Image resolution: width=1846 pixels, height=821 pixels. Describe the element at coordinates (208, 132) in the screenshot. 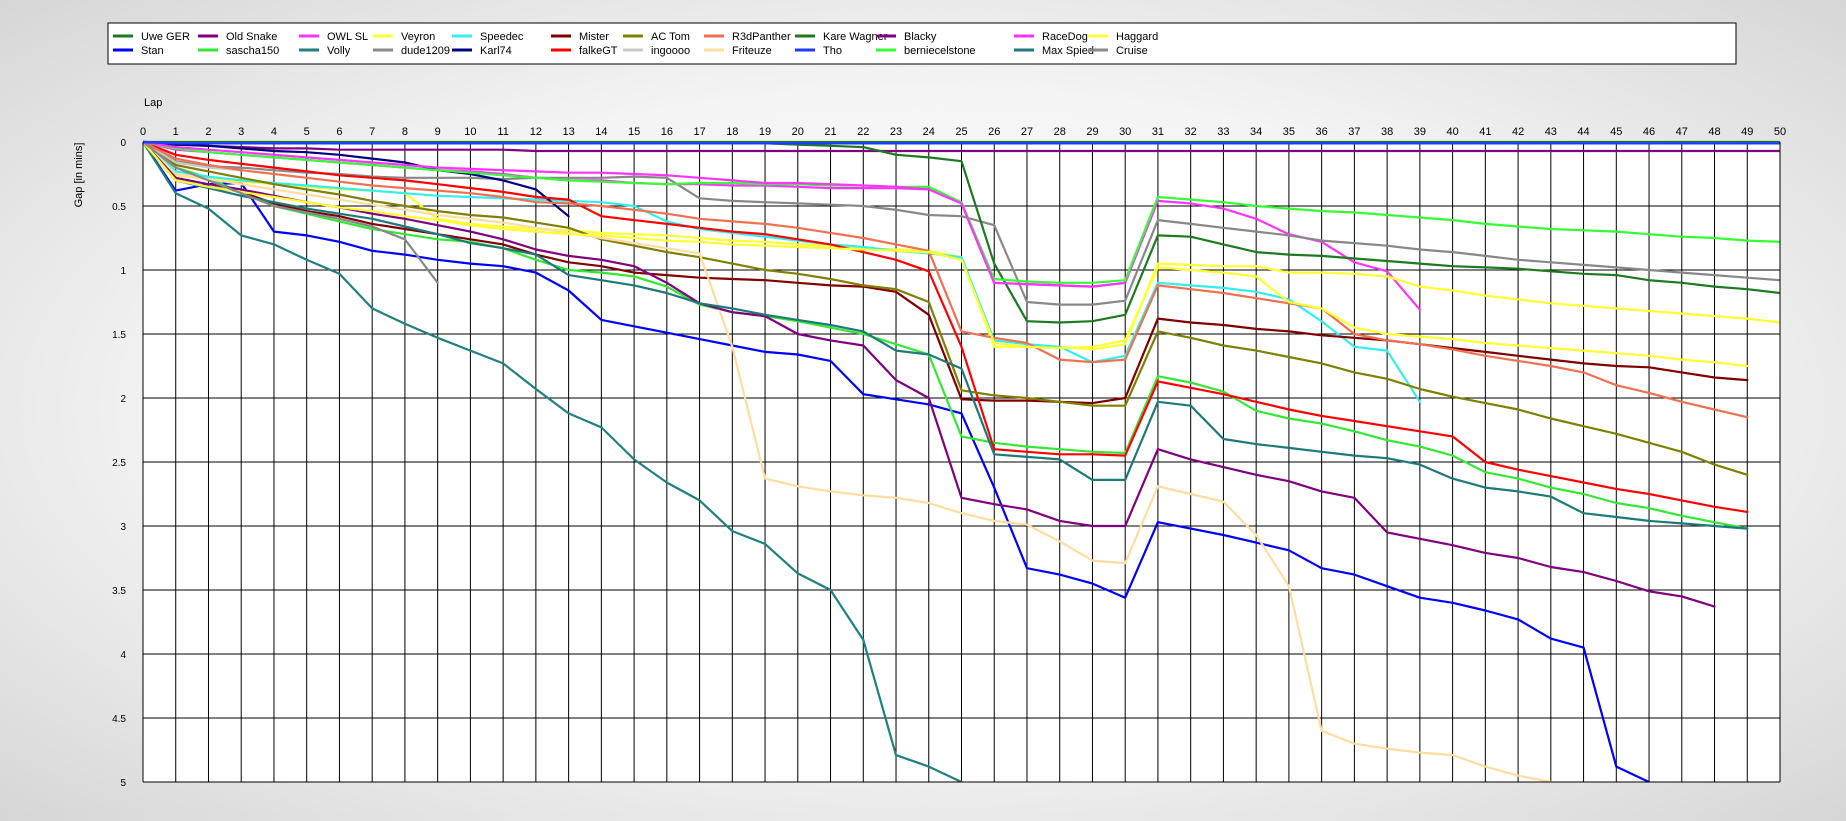

I see `x-tick-label: 2` at that location.